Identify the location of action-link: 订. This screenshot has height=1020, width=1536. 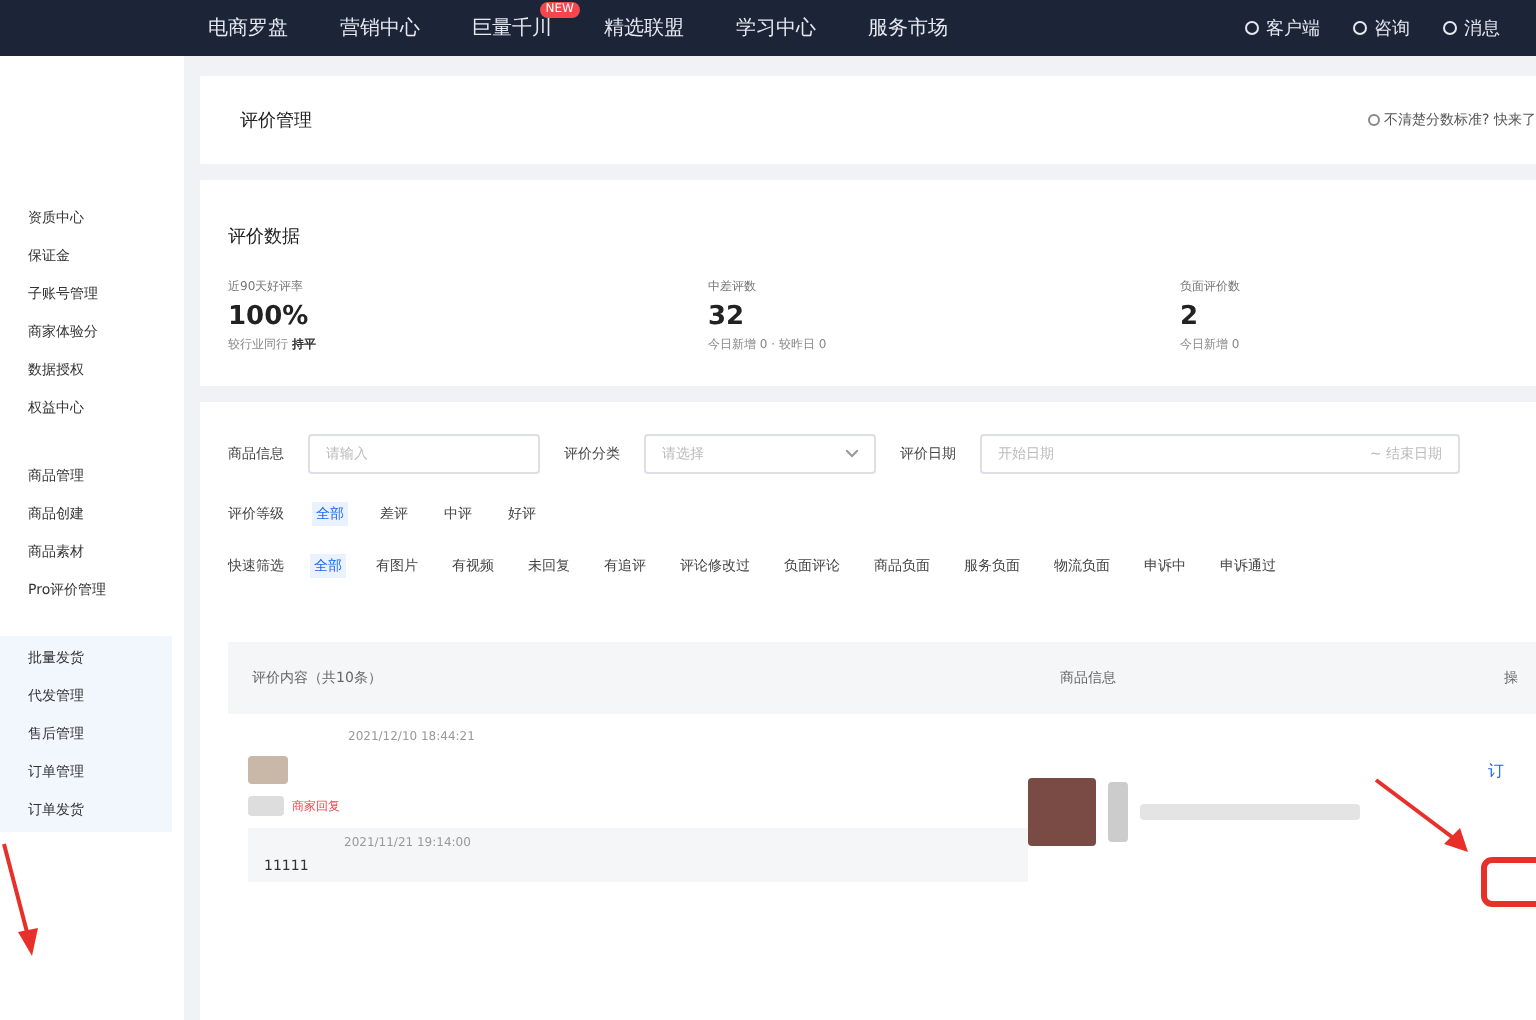
(1496, 771).